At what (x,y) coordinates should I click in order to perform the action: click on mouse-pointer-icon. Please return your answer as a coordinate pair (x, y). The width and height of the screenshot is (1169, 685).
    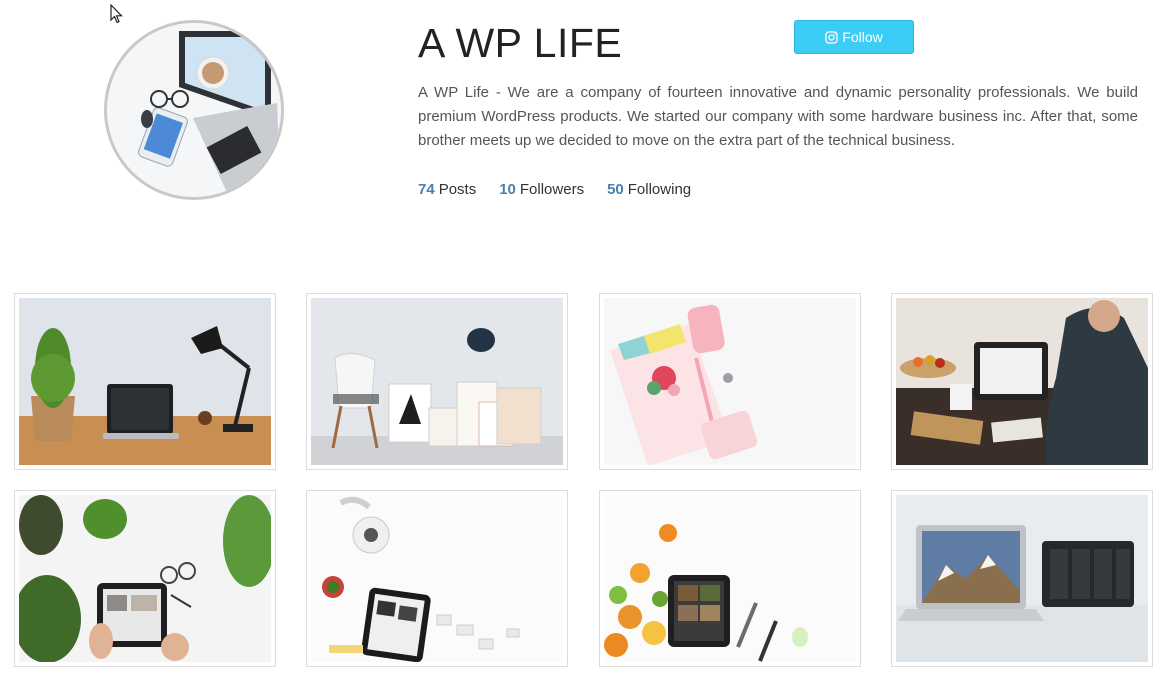
    Looking at the image, I should click on (116, 14).